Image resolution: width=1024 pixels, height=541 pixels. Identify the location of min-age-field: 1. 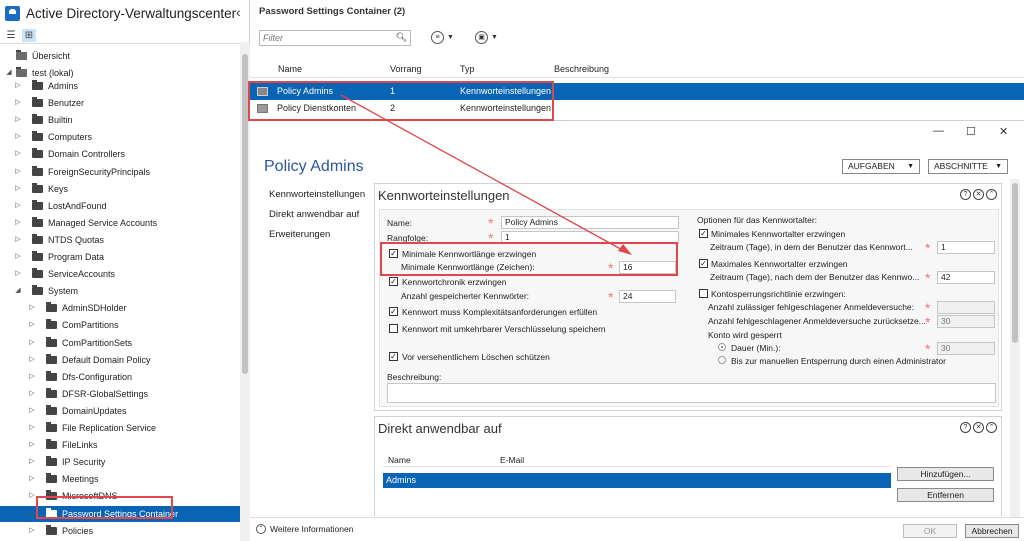
(966, 247).